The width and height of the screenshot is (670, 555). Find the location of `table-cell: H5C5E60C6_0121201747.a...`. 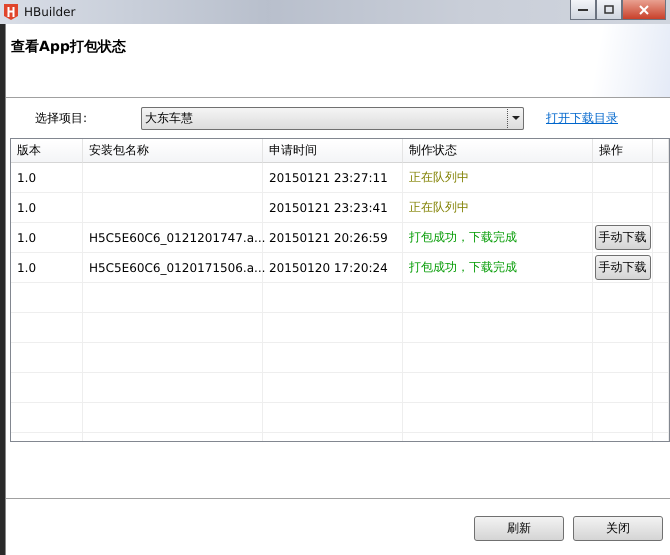

table-cell: H5C5E60C6_0121201747.a... is located at coordinates (173, 238).